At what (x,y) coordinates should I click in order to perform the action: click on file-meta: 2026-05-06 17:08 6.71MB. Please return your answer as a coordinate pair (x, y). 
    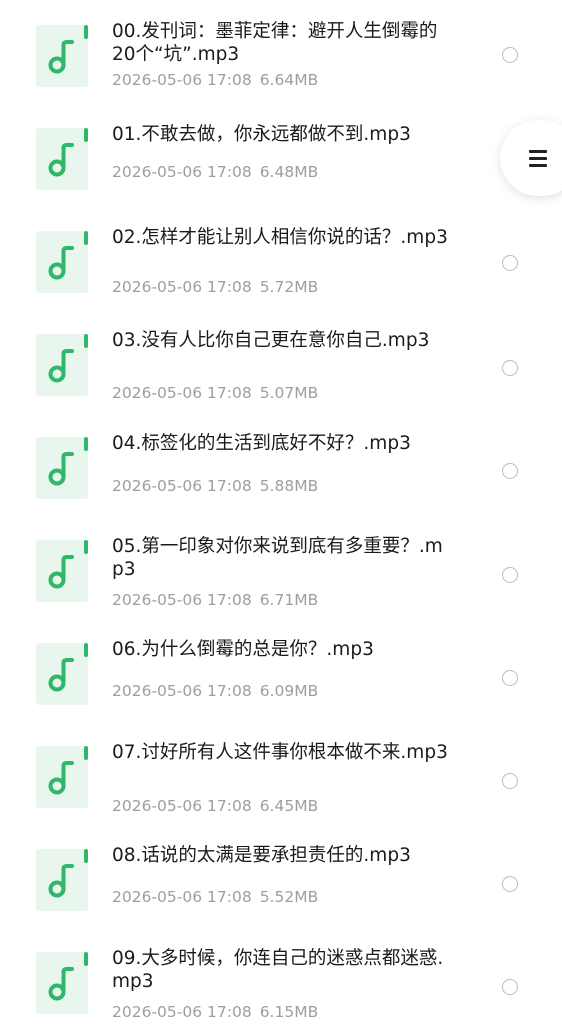
    Looking at the image, I should click on (215, 600).